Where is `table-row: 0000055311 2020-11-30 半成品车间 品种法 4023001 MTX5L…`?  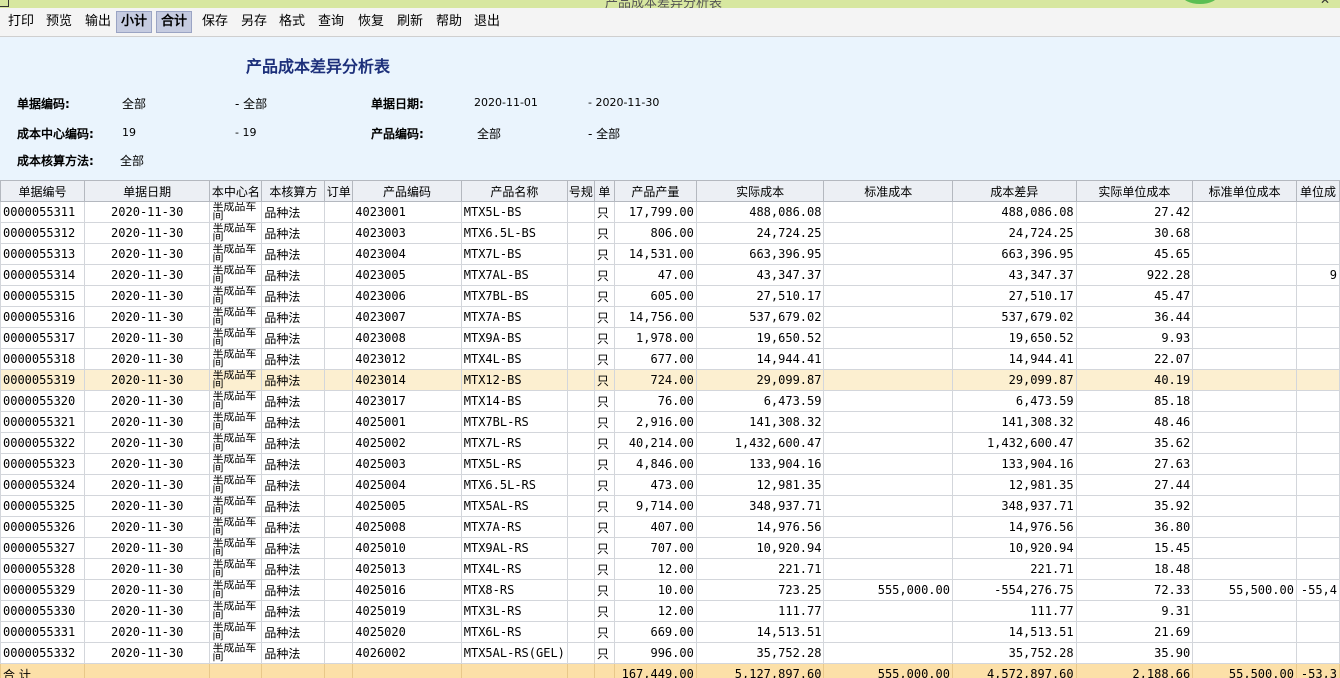
table-row: 0000055311 2020-11-30 半成品车间 品种法 4023001 MTX5L… is located at coordinates (670, 212).